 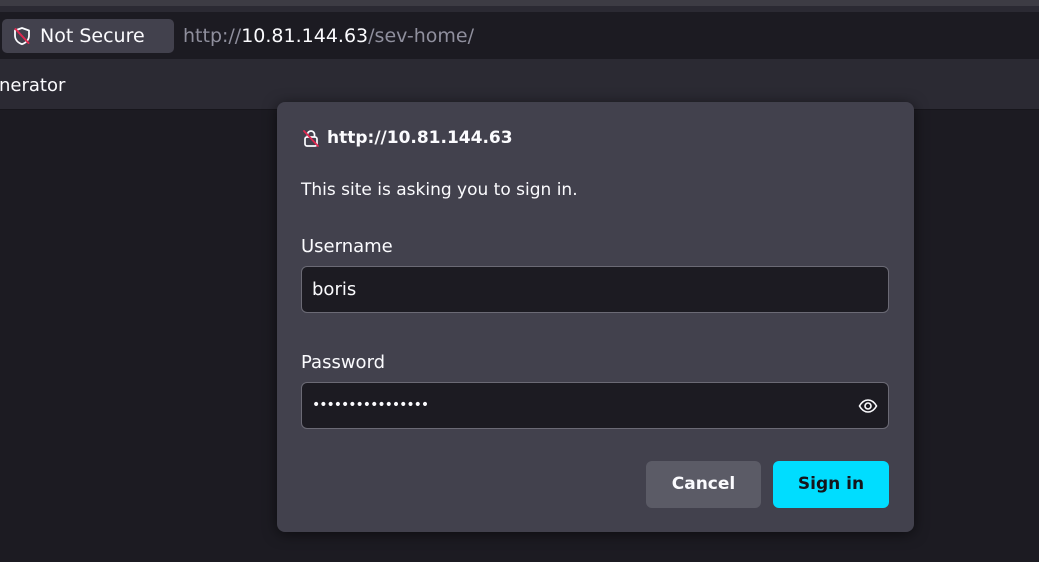 What do you see at coordinates (595, 405) in the screenshot?
I see `password-field: ••••••••••••••••` at bounding box center [595, 405].